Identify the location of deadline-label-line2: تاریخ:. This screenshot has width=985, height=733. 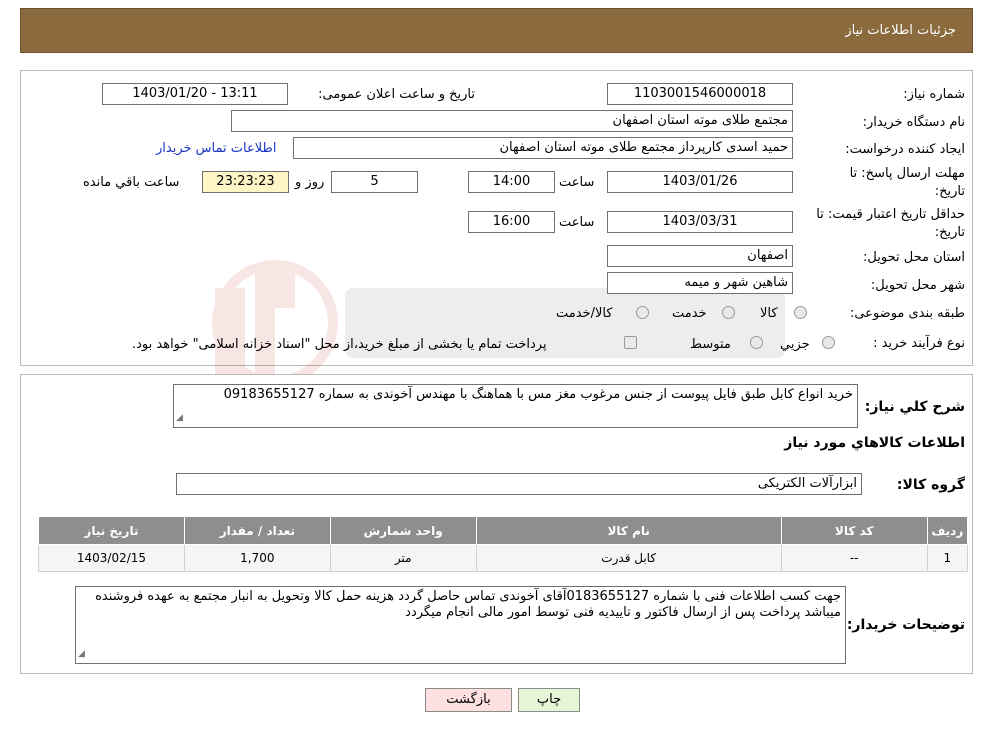
(949, 191).